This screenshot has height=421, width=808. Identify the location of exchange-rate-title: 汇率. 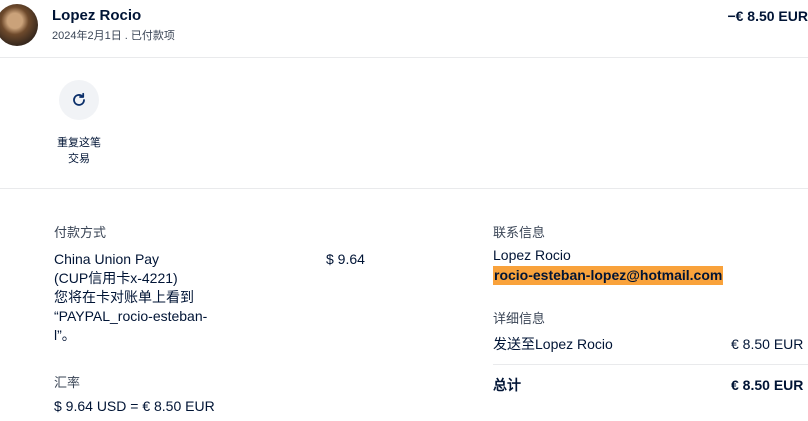
(67, 382).